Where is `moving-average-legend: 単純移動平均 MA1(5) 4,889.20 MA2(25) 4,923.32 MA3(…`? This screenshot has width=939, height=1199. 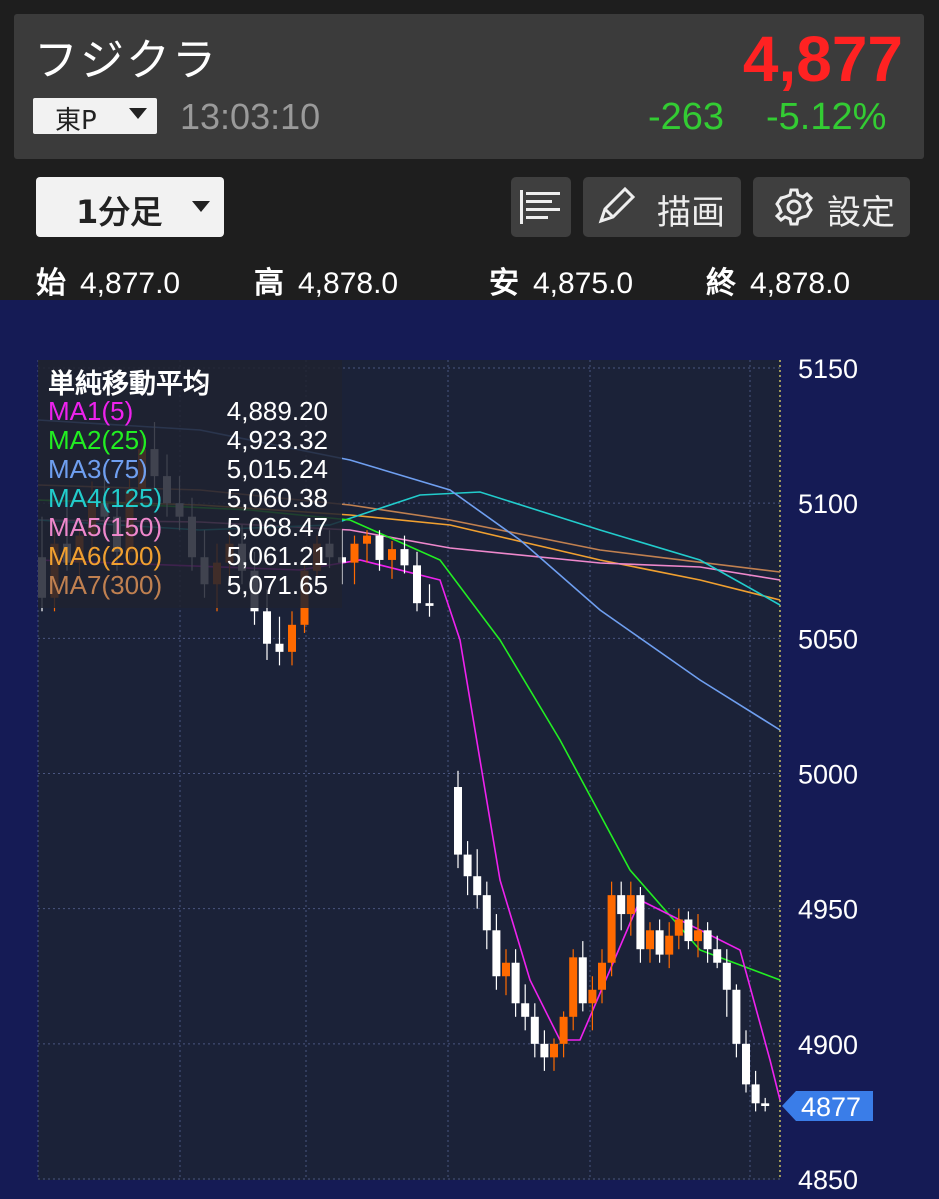
moving-average-legend: 単純移動平均 MA1(5) 4,889.20 MA2(25) 4,923.32 MA3(… is located at coordinates (190, 484).